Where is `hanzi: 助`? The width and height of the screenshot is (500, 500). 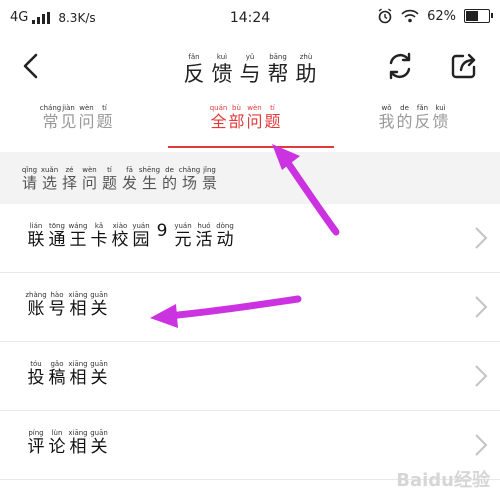
hanzi: 助 is located at coordinates (306, 74).